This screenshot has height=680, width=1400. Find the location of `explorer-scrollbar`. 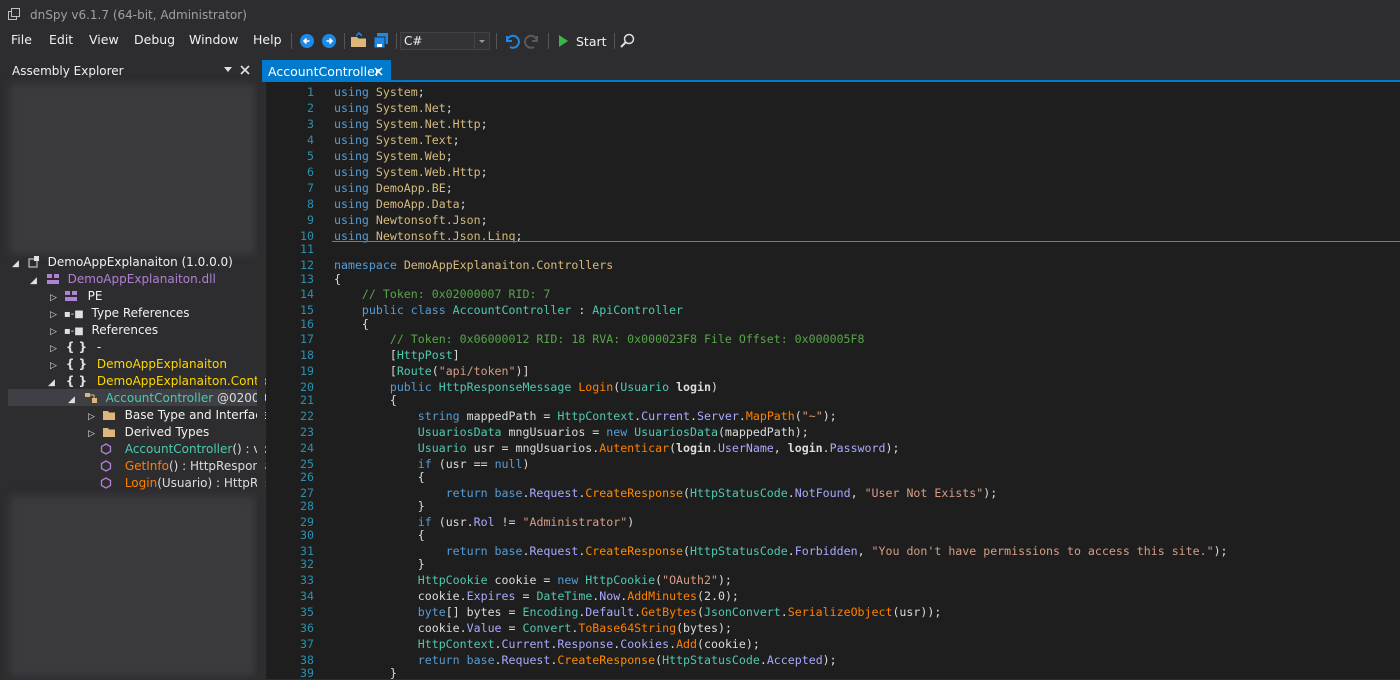

explorer-scrollbar is located at coordinates (261, 381).